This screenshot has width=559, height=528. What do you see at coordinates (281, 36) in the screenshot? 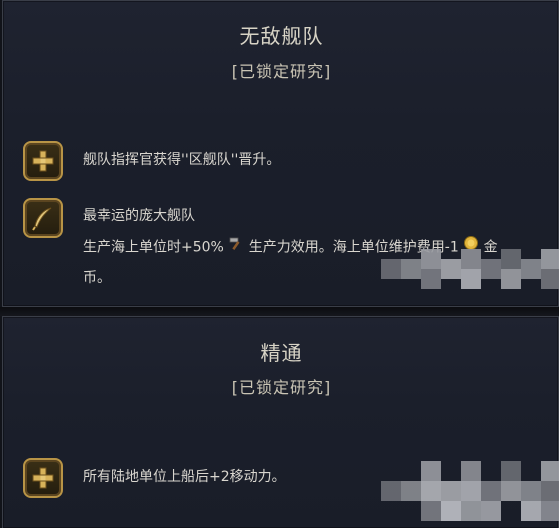
I see `panel-title: 无敌舰队` at bounding box center [281, 36].